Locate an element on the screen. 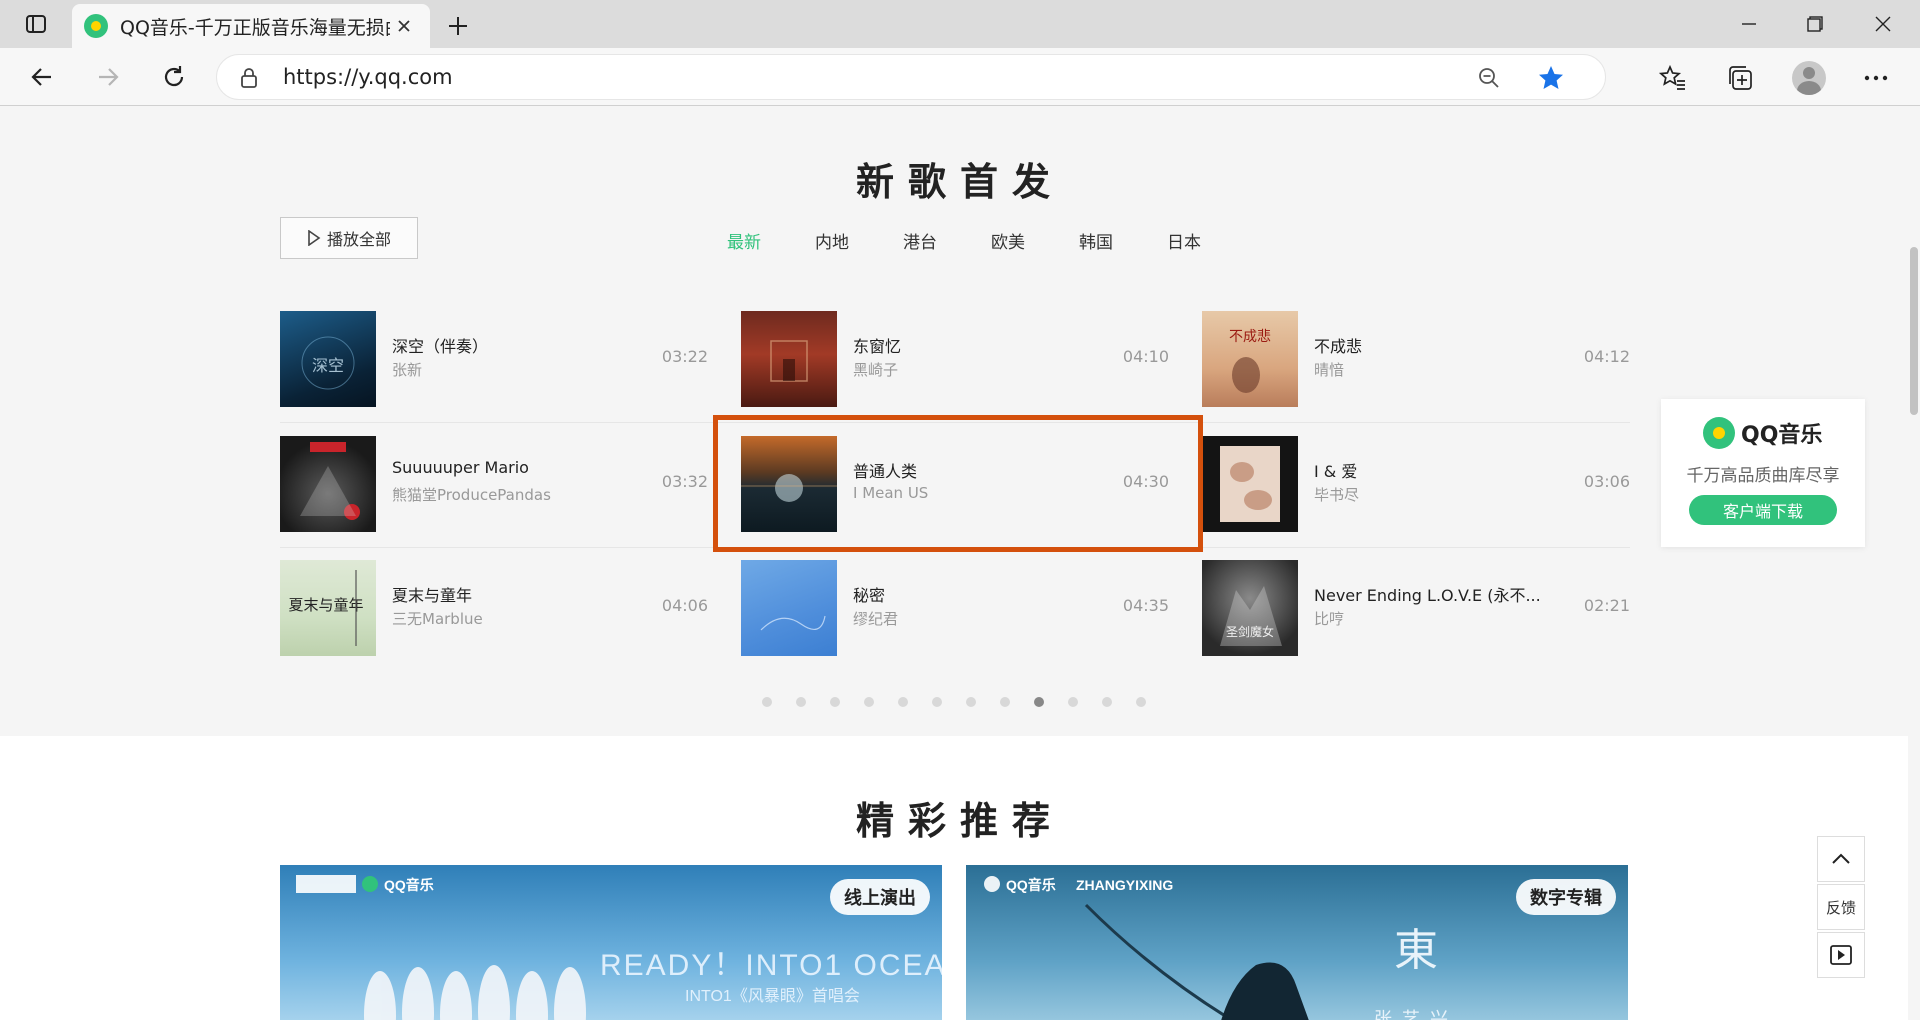 The width and height of the screenshot is (1920, 1020). tab-korea: 韩国 is located at coordinates (1096, 240).